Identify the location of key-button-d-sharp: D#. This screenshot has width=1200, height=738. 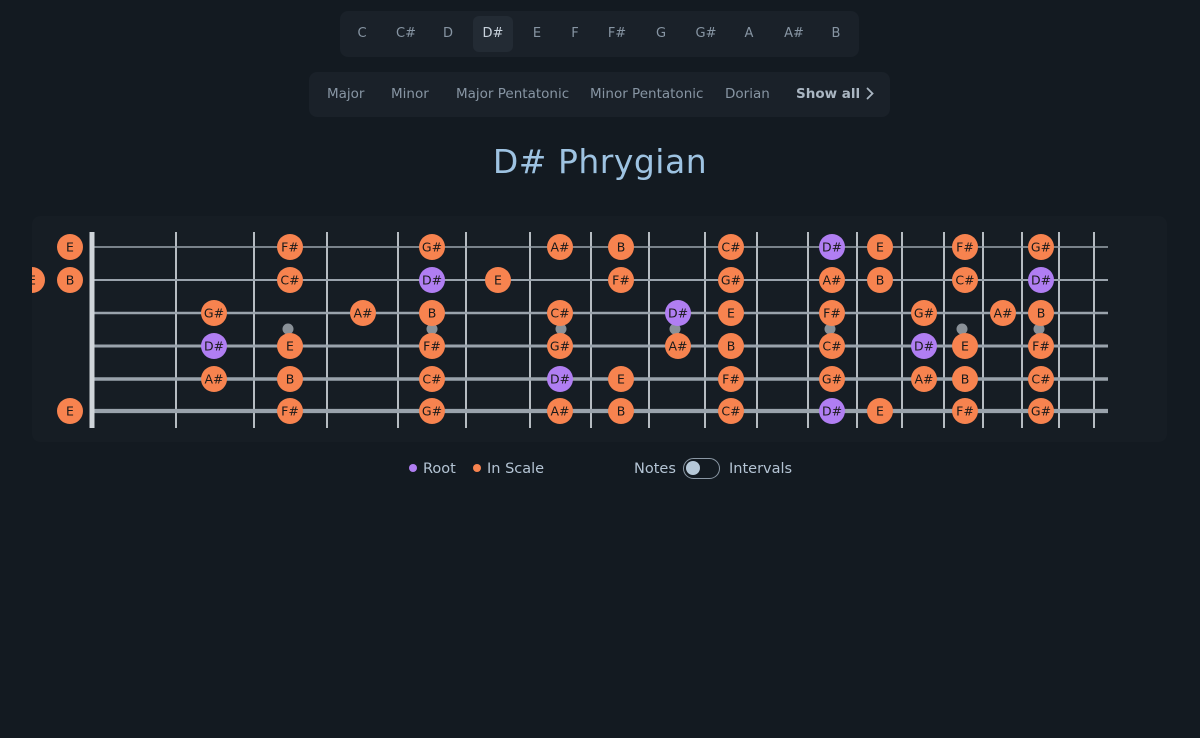
(493, 34).